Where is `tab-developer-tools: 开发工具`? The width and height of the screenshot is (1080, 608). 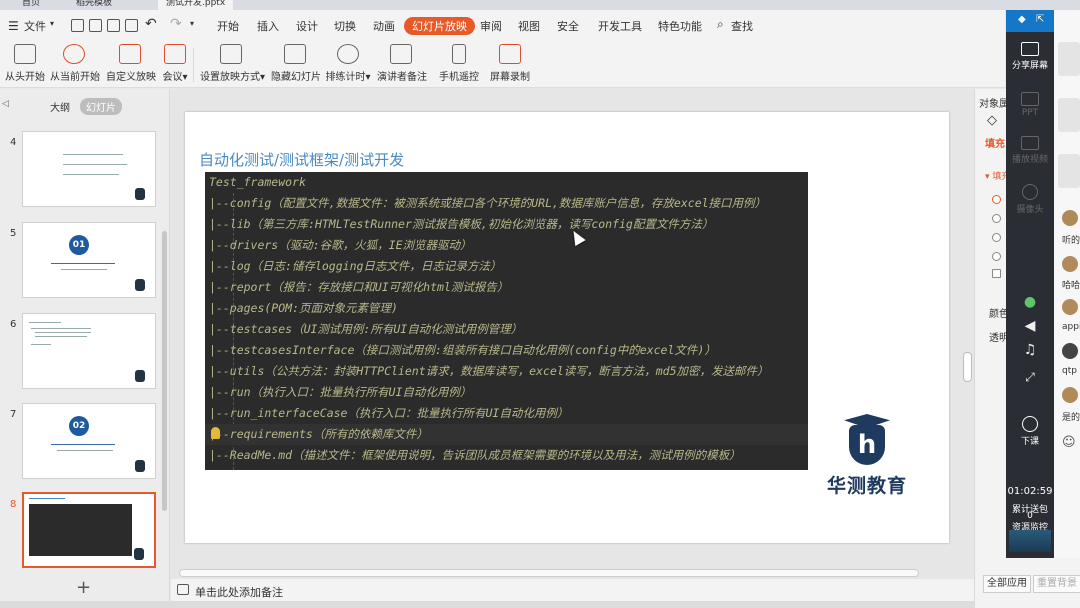
tab-developer-tools: 开发工具 is located at coordinates (620, 26).